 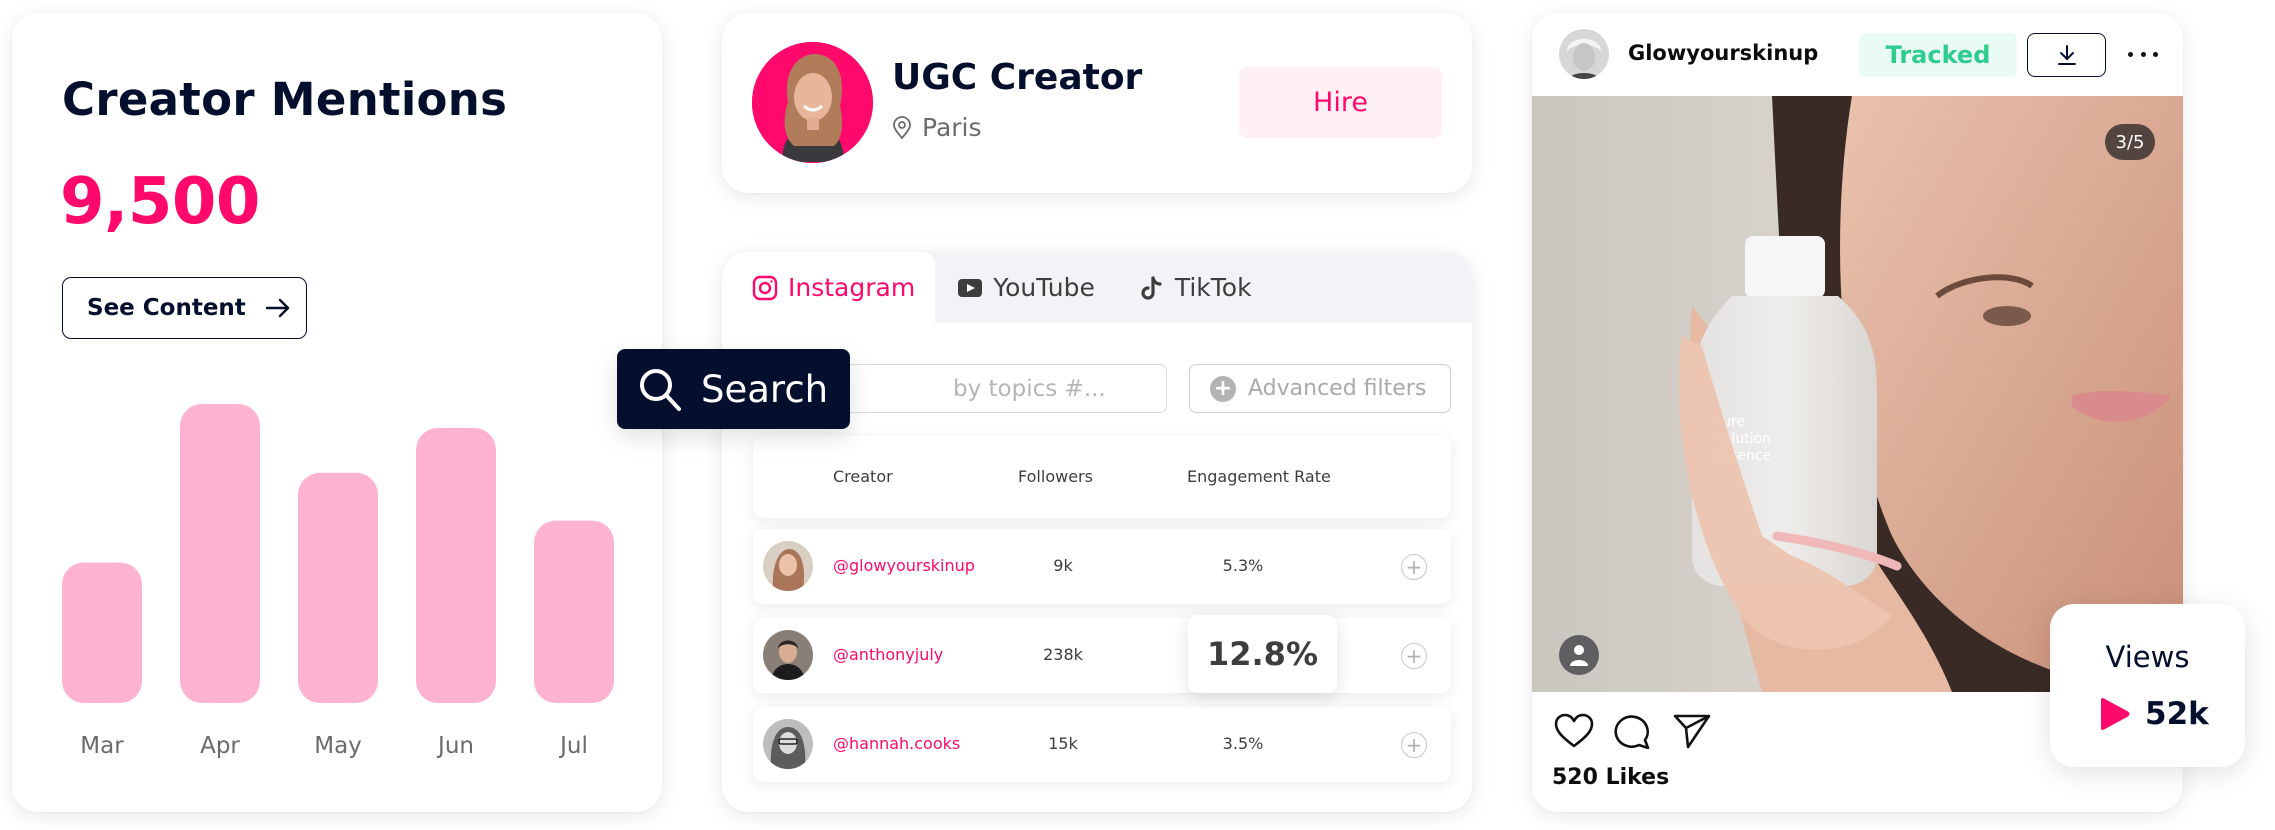 I want to click on tiktok-icon, so click(x=1151, y=287).